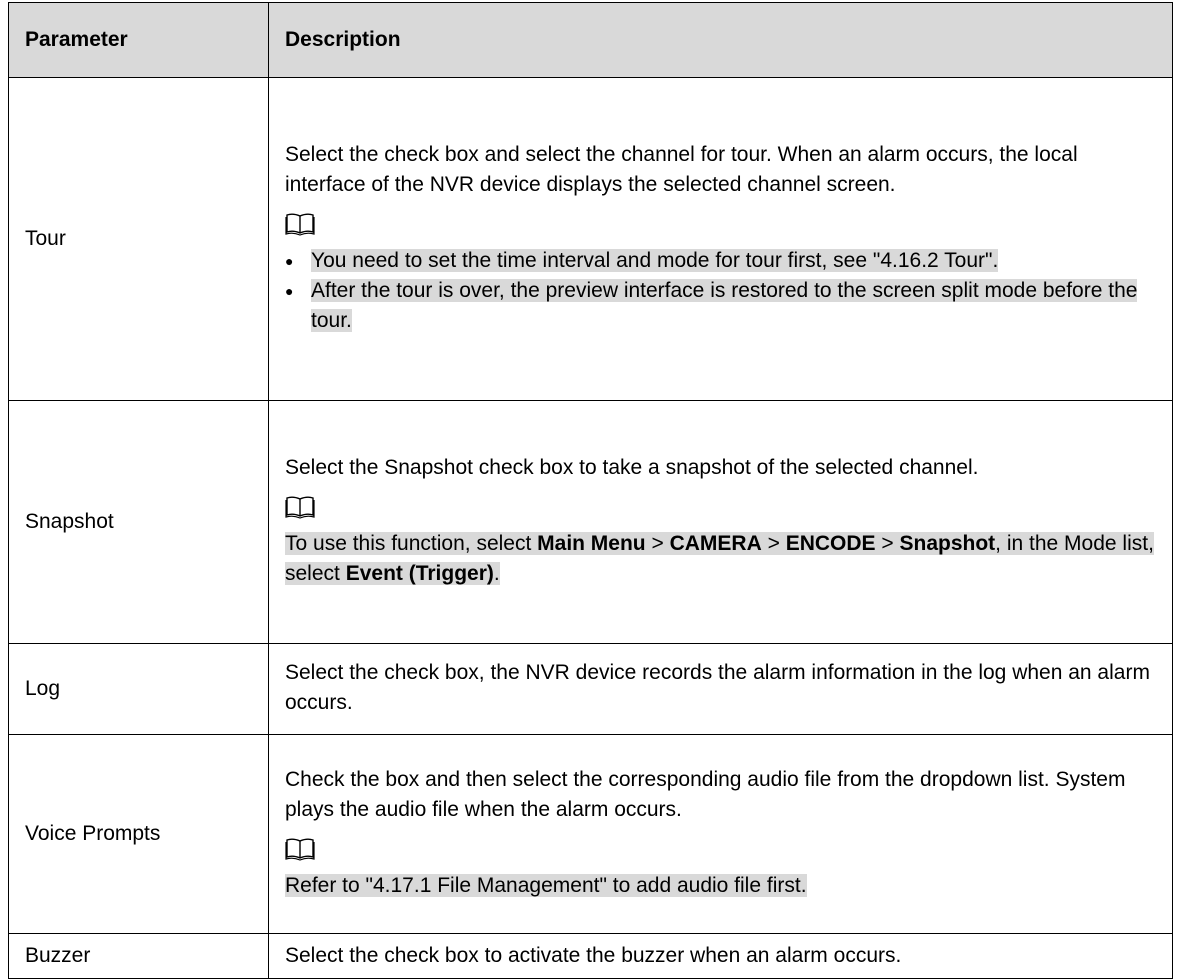 This screenshot has height=979, width=1178. I want to click on table-header-row: Parameter Description, so click(590, 40).